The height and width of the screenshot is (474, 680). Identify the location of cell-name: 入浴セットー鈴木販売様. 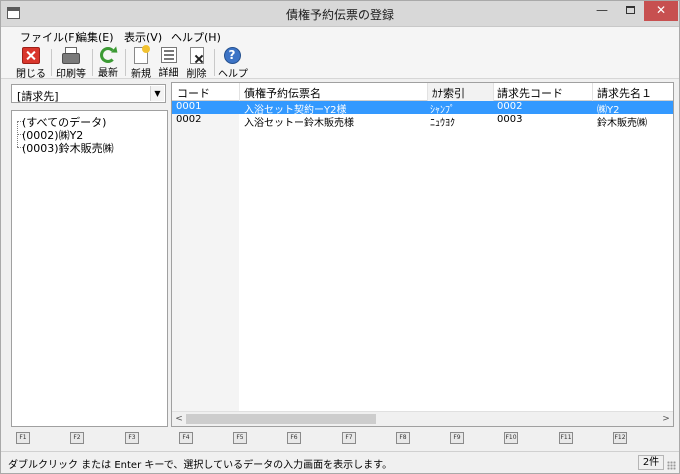
(299, 123).